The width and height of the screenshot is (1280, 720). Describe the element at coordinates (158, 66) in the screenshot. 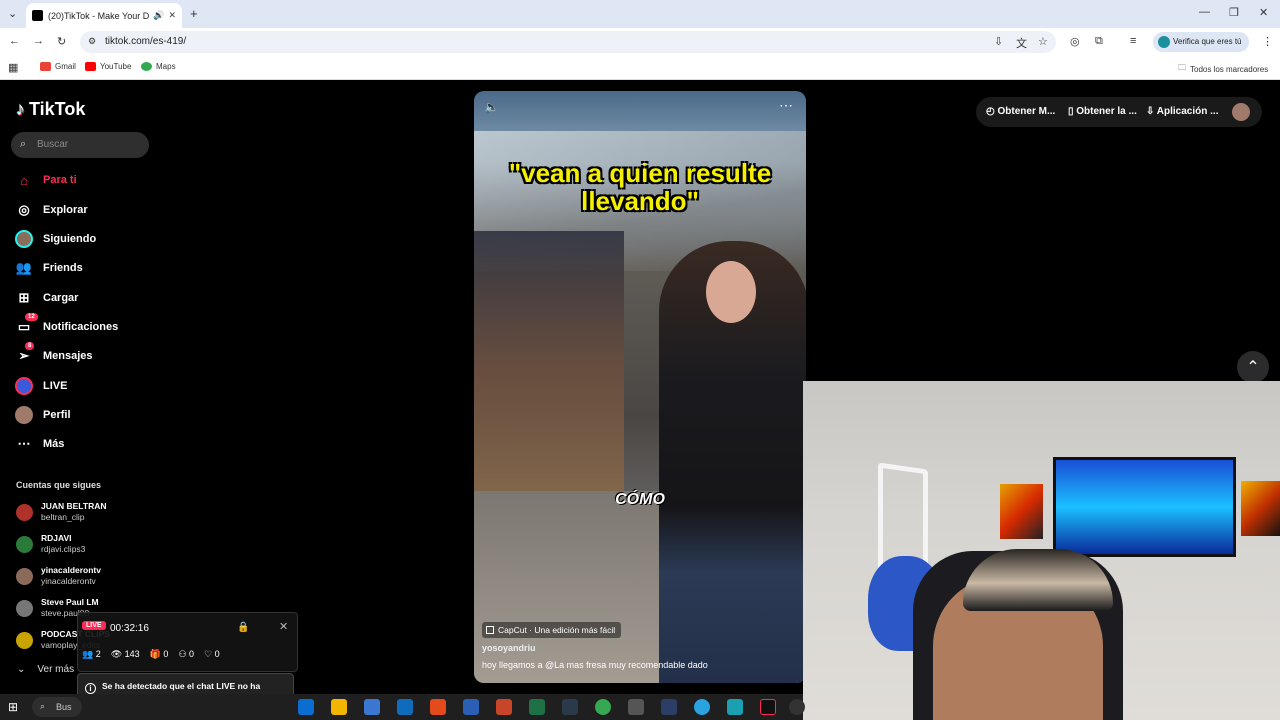

I see `bookmark-maps: Maps` at that location.